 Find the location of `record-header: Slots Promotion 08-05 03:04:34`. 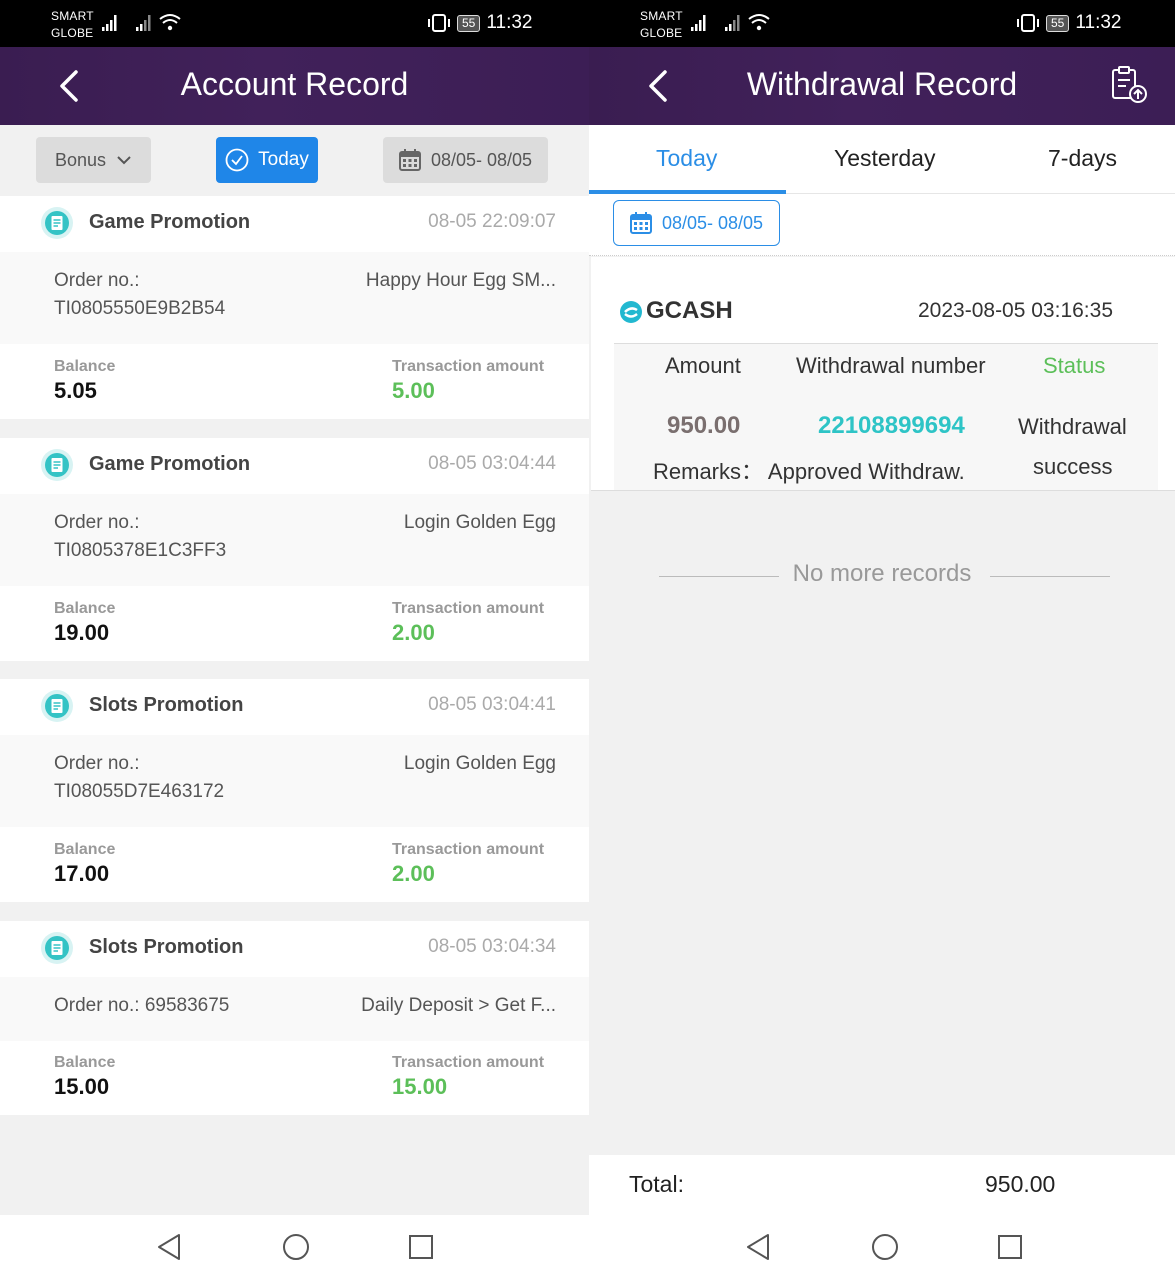

record-header: Slots Promotion 08-05 03:04:34 is located at coordinates (294, 948).